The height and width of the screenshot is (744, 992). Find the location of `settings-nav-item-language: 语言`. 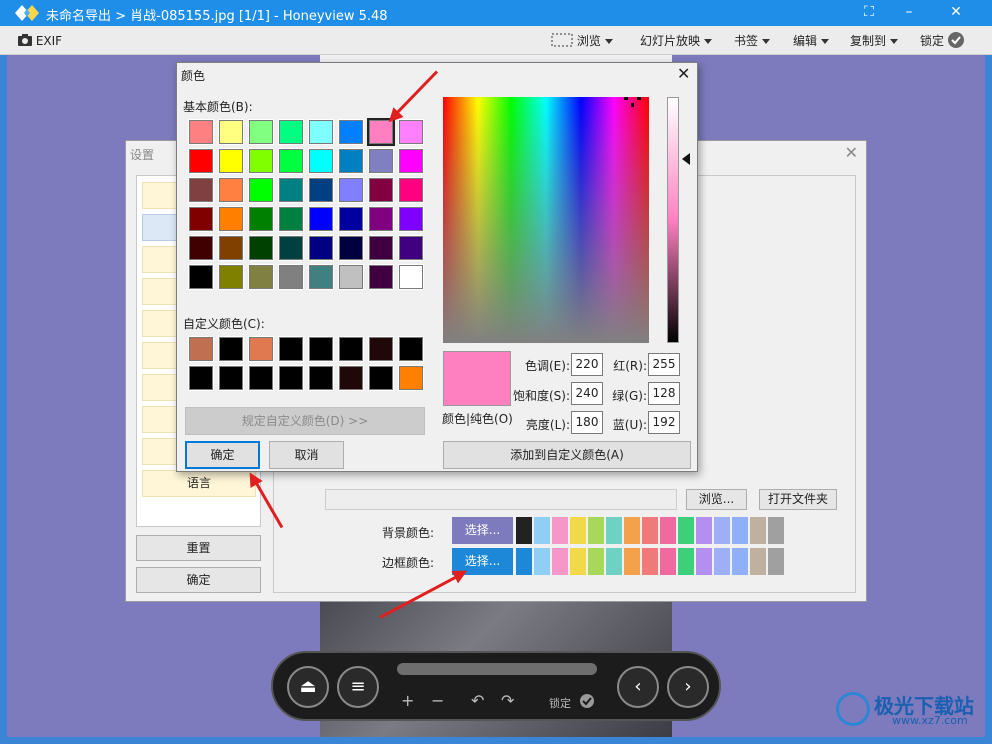

settings-nav-item-language: 语言 is located at coordinates (199, 483).